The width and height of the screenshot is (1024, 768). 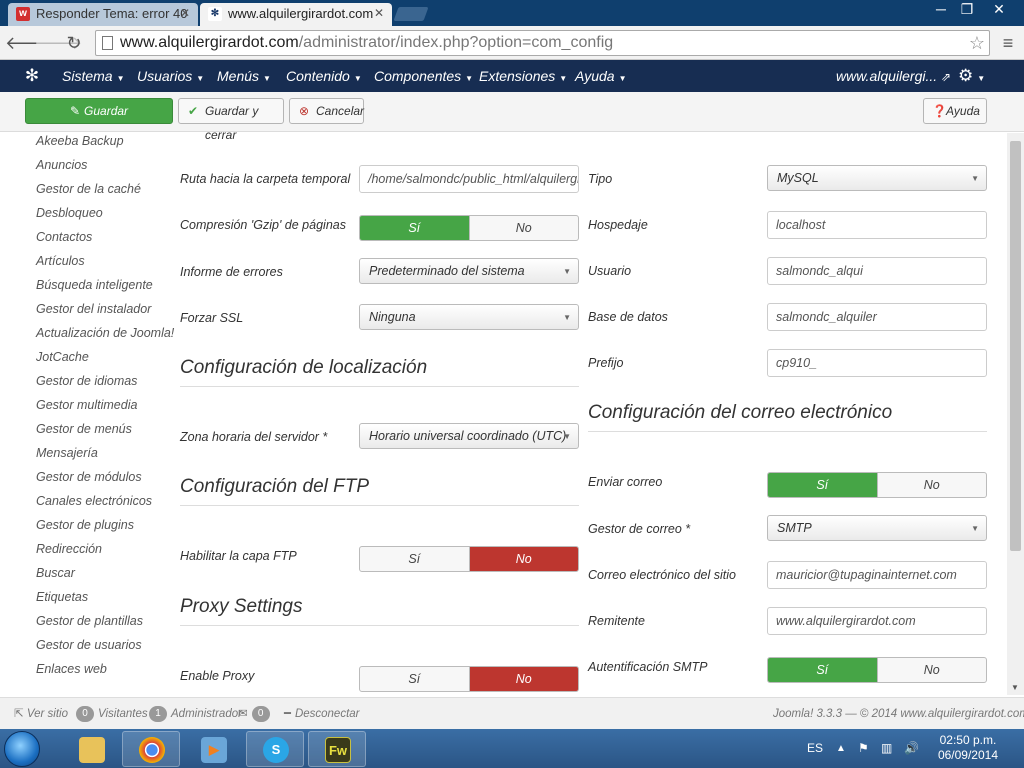 I want to click on menu-menus: Menús ▼, so click(x=244, y=76).